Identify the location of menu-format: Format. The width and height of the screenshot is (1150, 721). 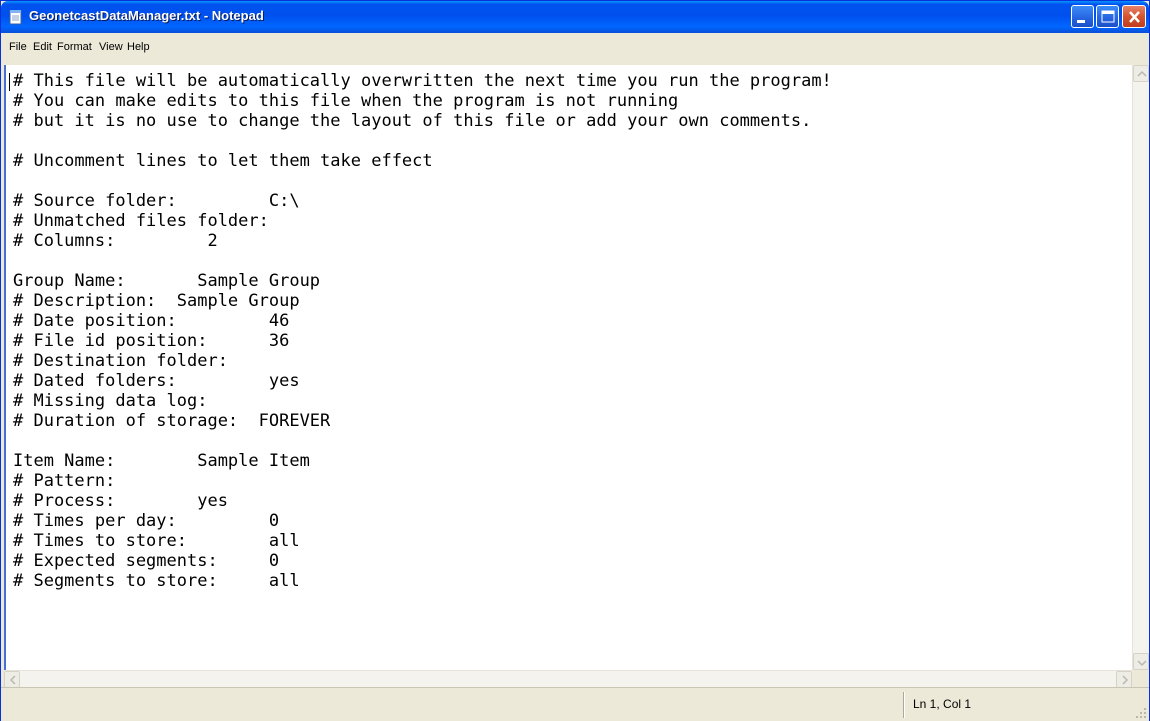
(74, 47).